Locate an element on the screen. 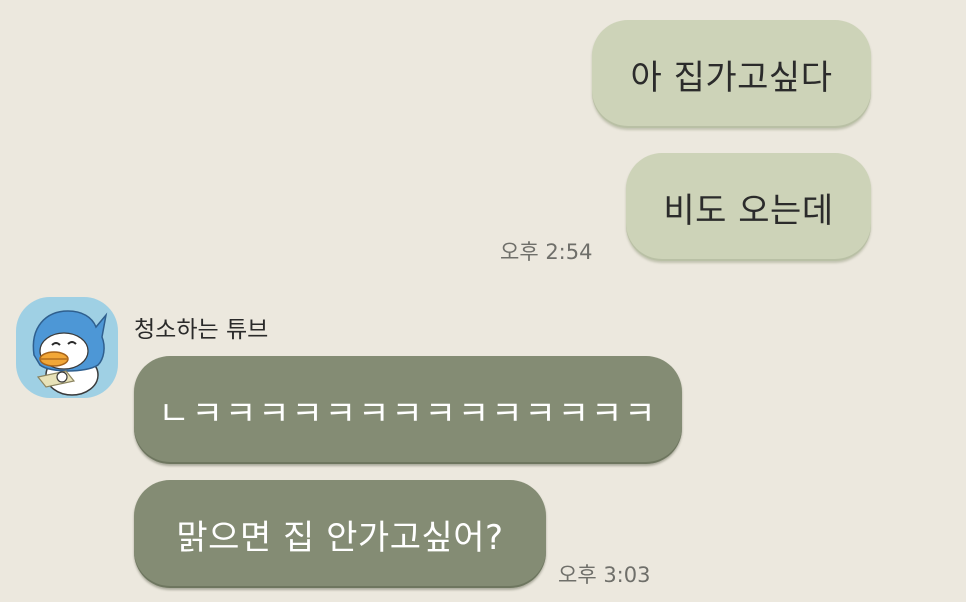  outgoing-message-bubble: 아 집가고싶다 is located at coordinates (731, 74).